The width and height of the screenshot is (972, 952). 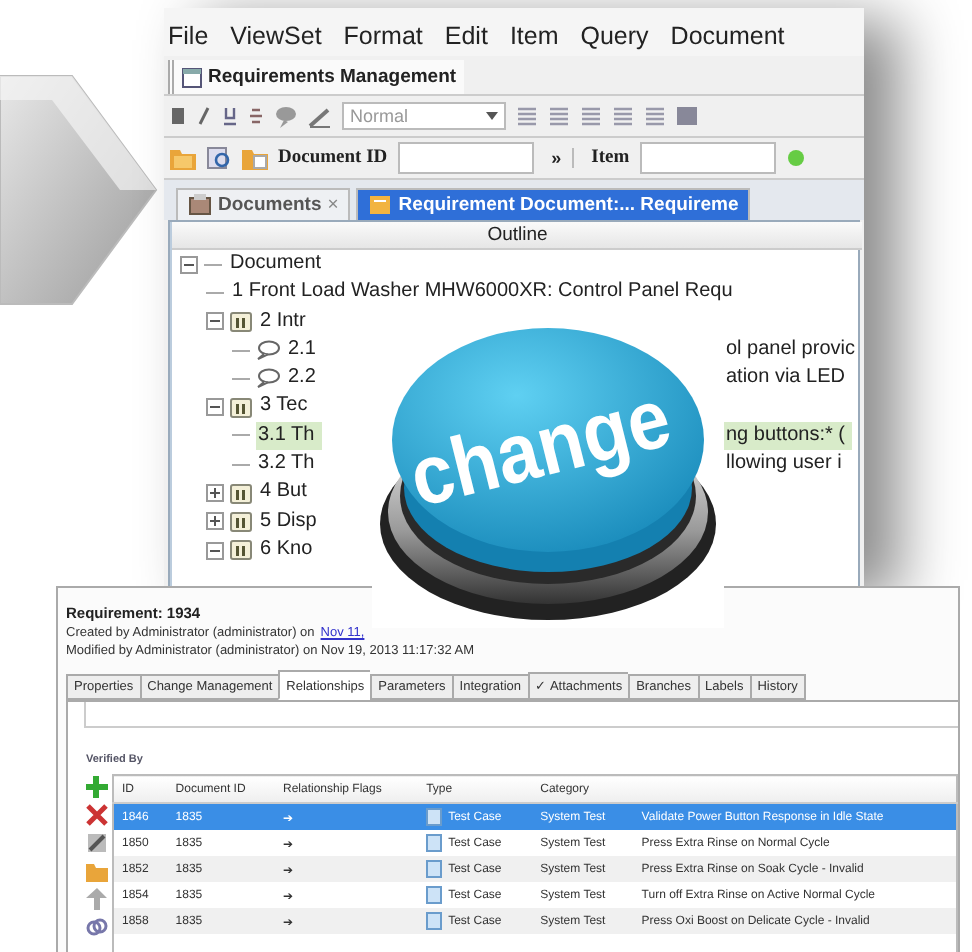 What do you see at coordinates (305, 350) in the screenshot?
I see `tree-item: 2.1` at bounding box center [305, 350].